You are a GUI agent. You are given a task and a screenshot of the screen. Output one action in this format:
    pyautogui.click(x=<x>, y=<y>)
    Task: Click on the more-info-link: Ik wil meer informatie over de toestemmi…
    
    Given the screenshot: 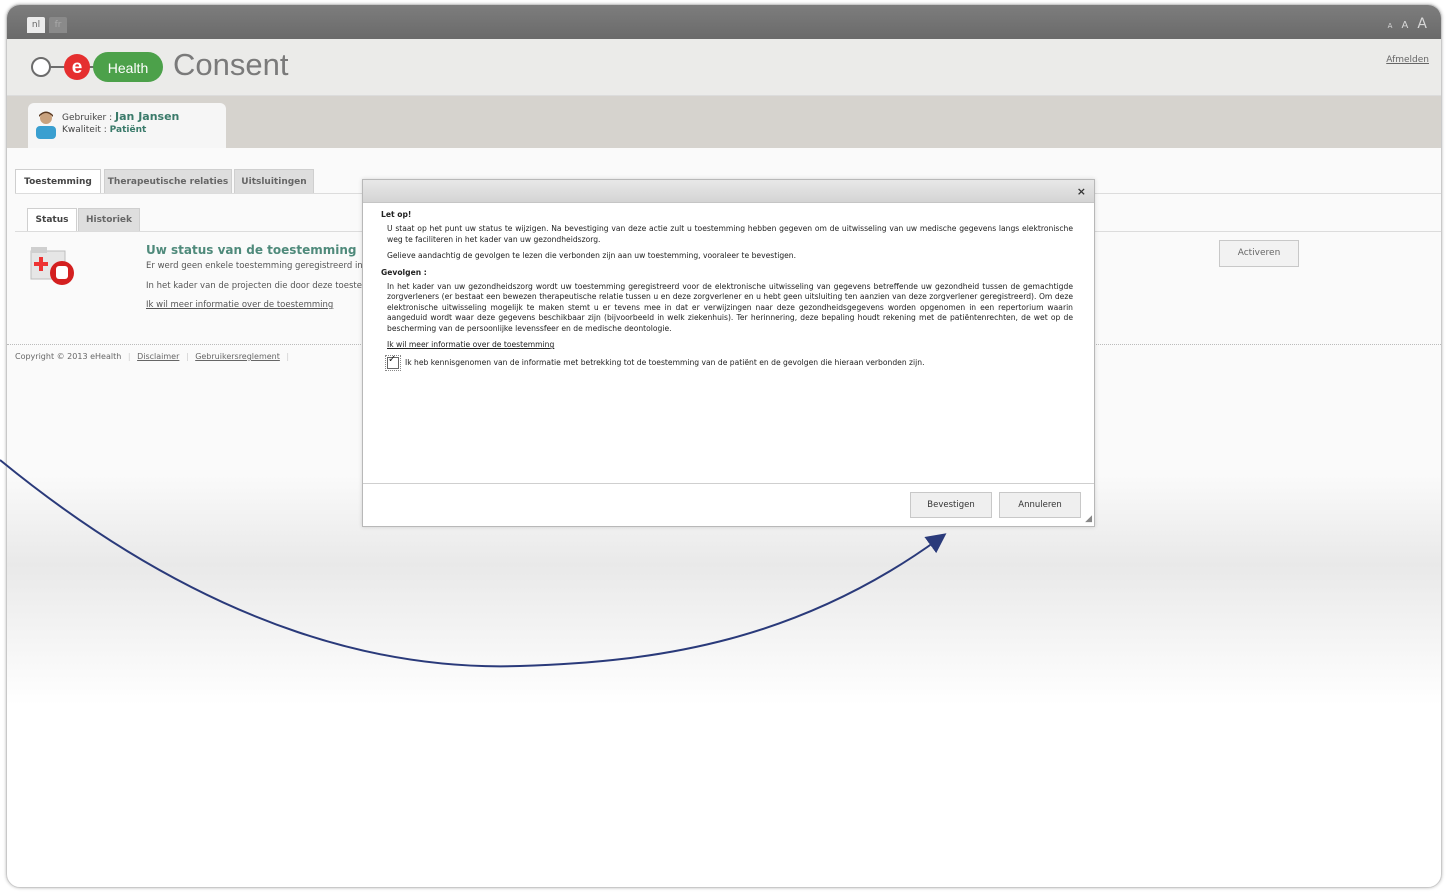 What is the action you would take?
    pyautogui.click(x=239, y=305)
    